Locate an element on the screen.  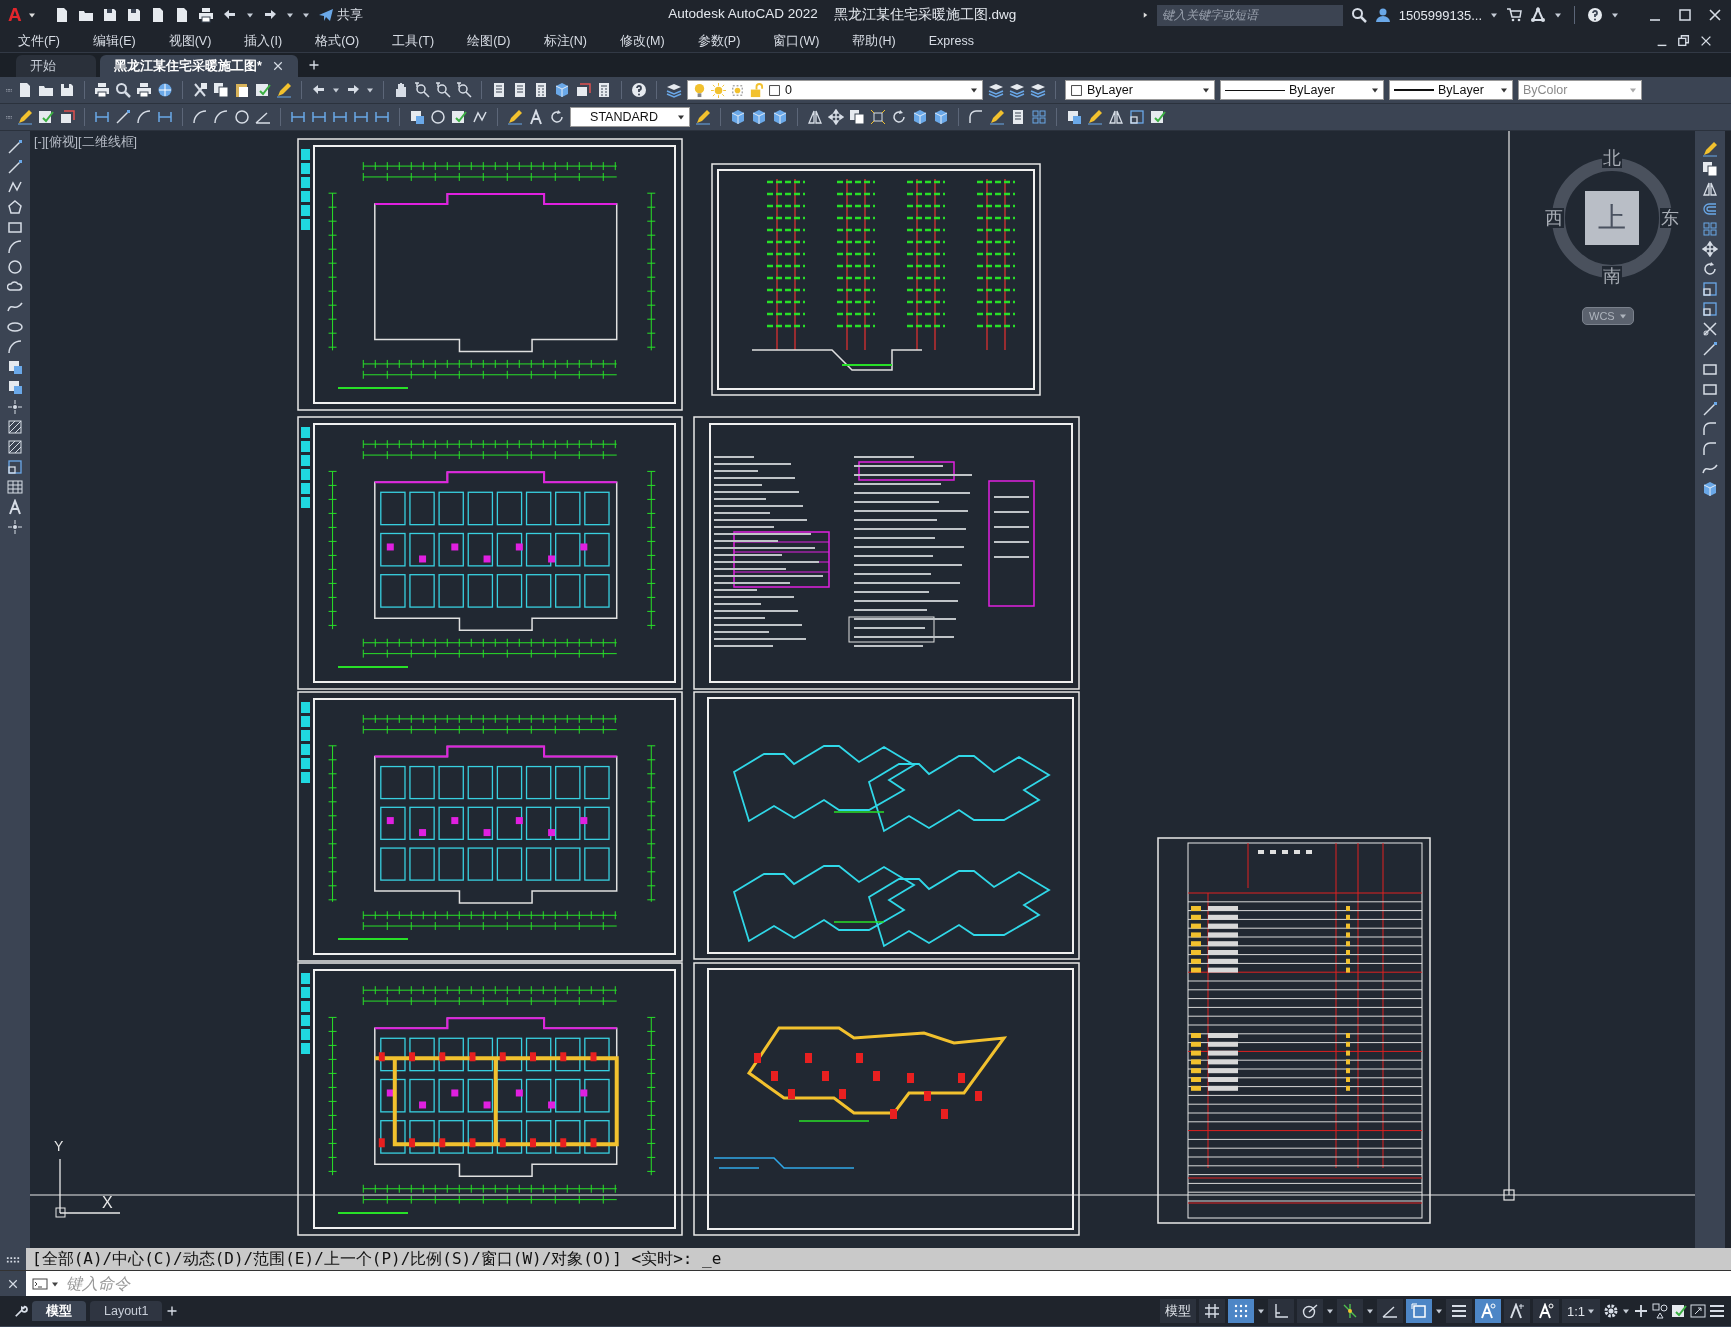
plus-icon is located at coordinates (172, 1311).